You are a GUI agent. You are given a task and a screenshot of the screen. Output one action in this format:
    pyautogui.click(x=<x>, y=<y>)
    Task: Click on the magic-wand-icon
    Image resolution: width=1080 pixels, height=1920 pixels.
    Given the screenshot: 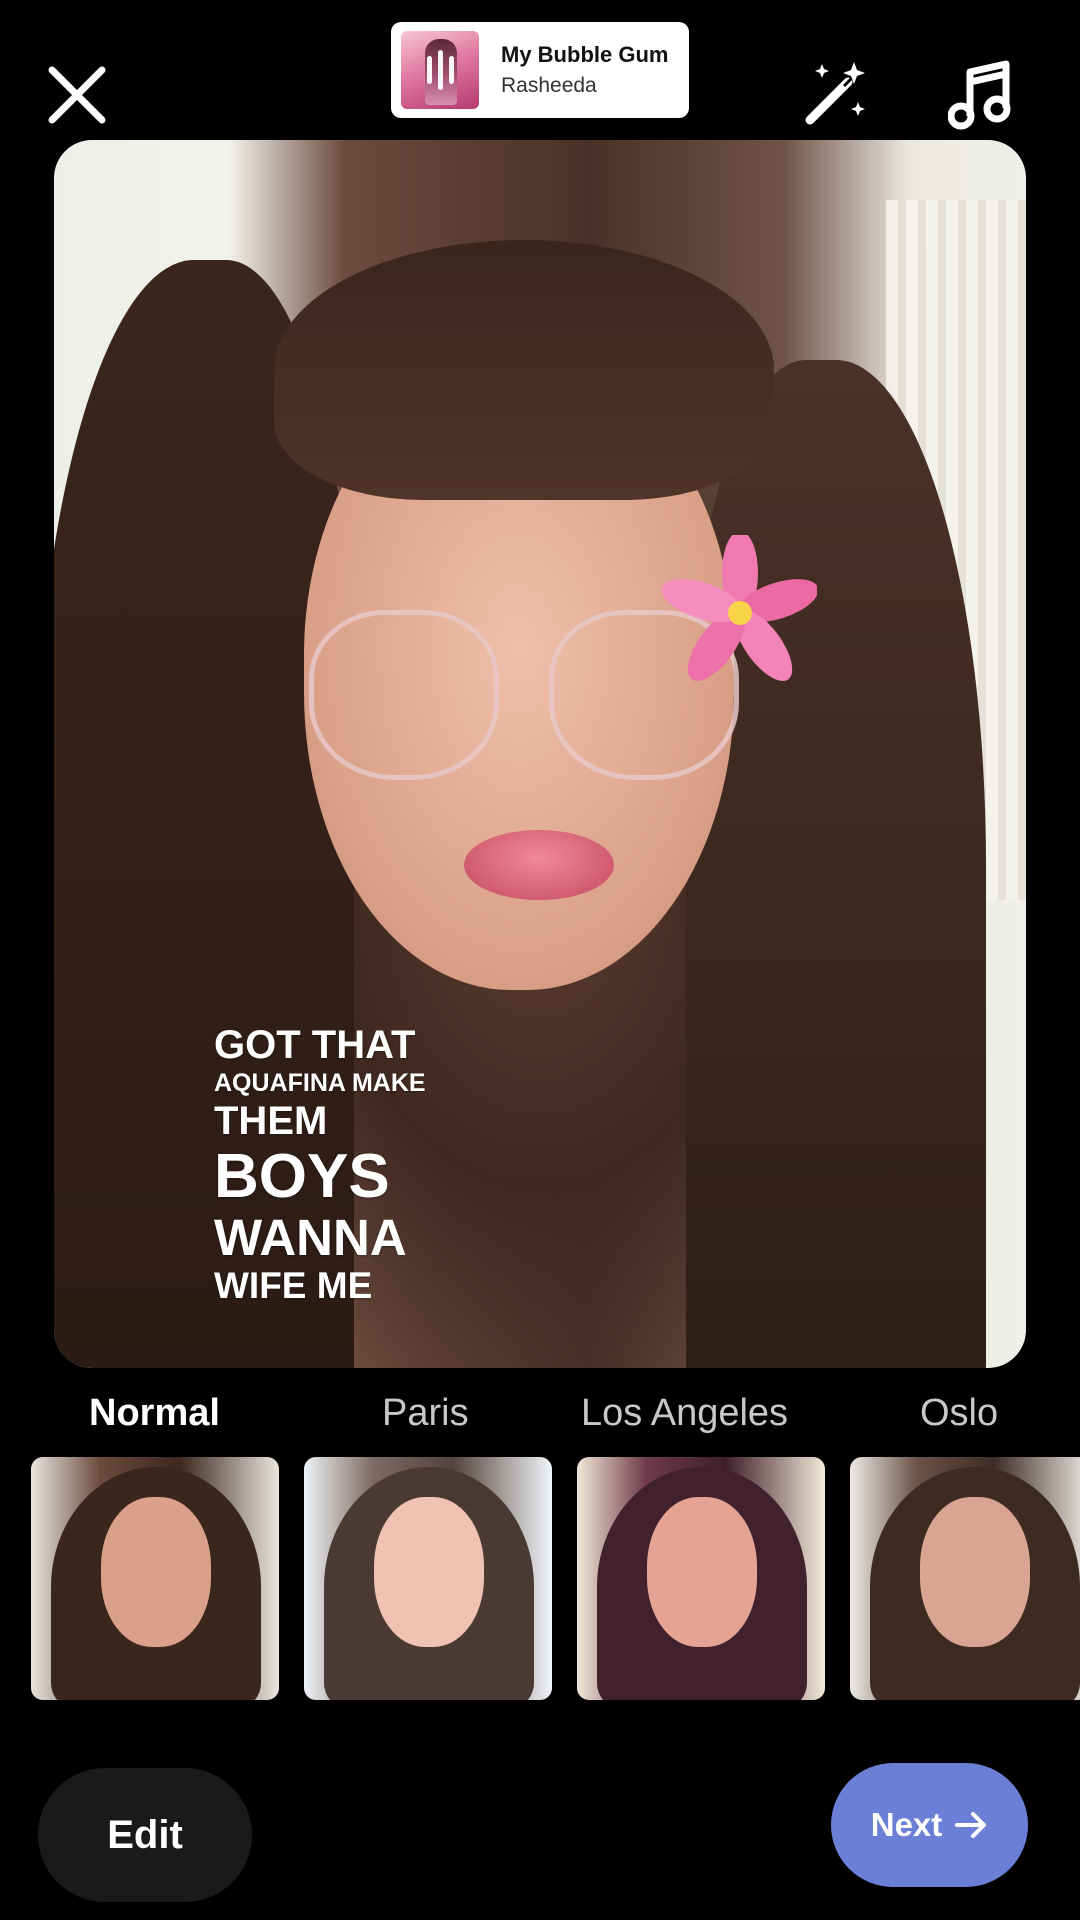 What is the action you would take?
    pyautogui.click(x=835, y=93)
    